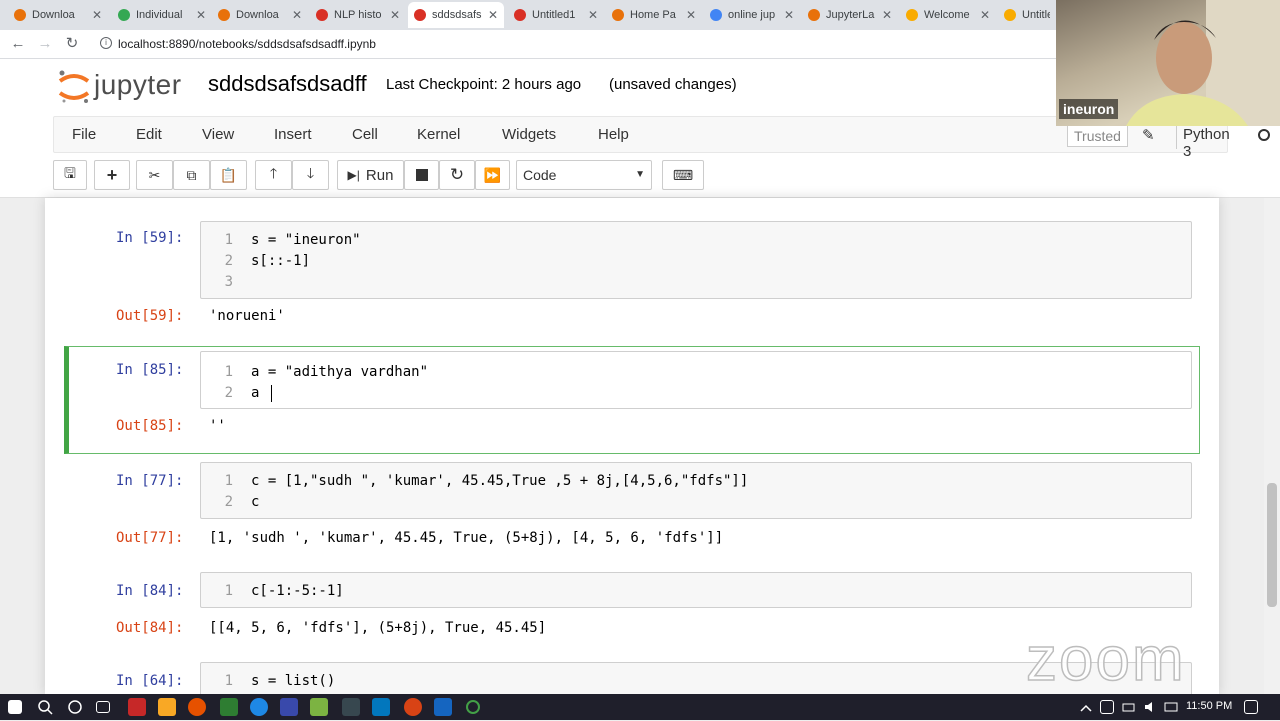 The height and width of the screenshot is (721, 1280). Describe the element at coordinates (696, 380) in the screenshot. I see `cell-input: 1 a = "adithya vardhan" 2 a` at that location.